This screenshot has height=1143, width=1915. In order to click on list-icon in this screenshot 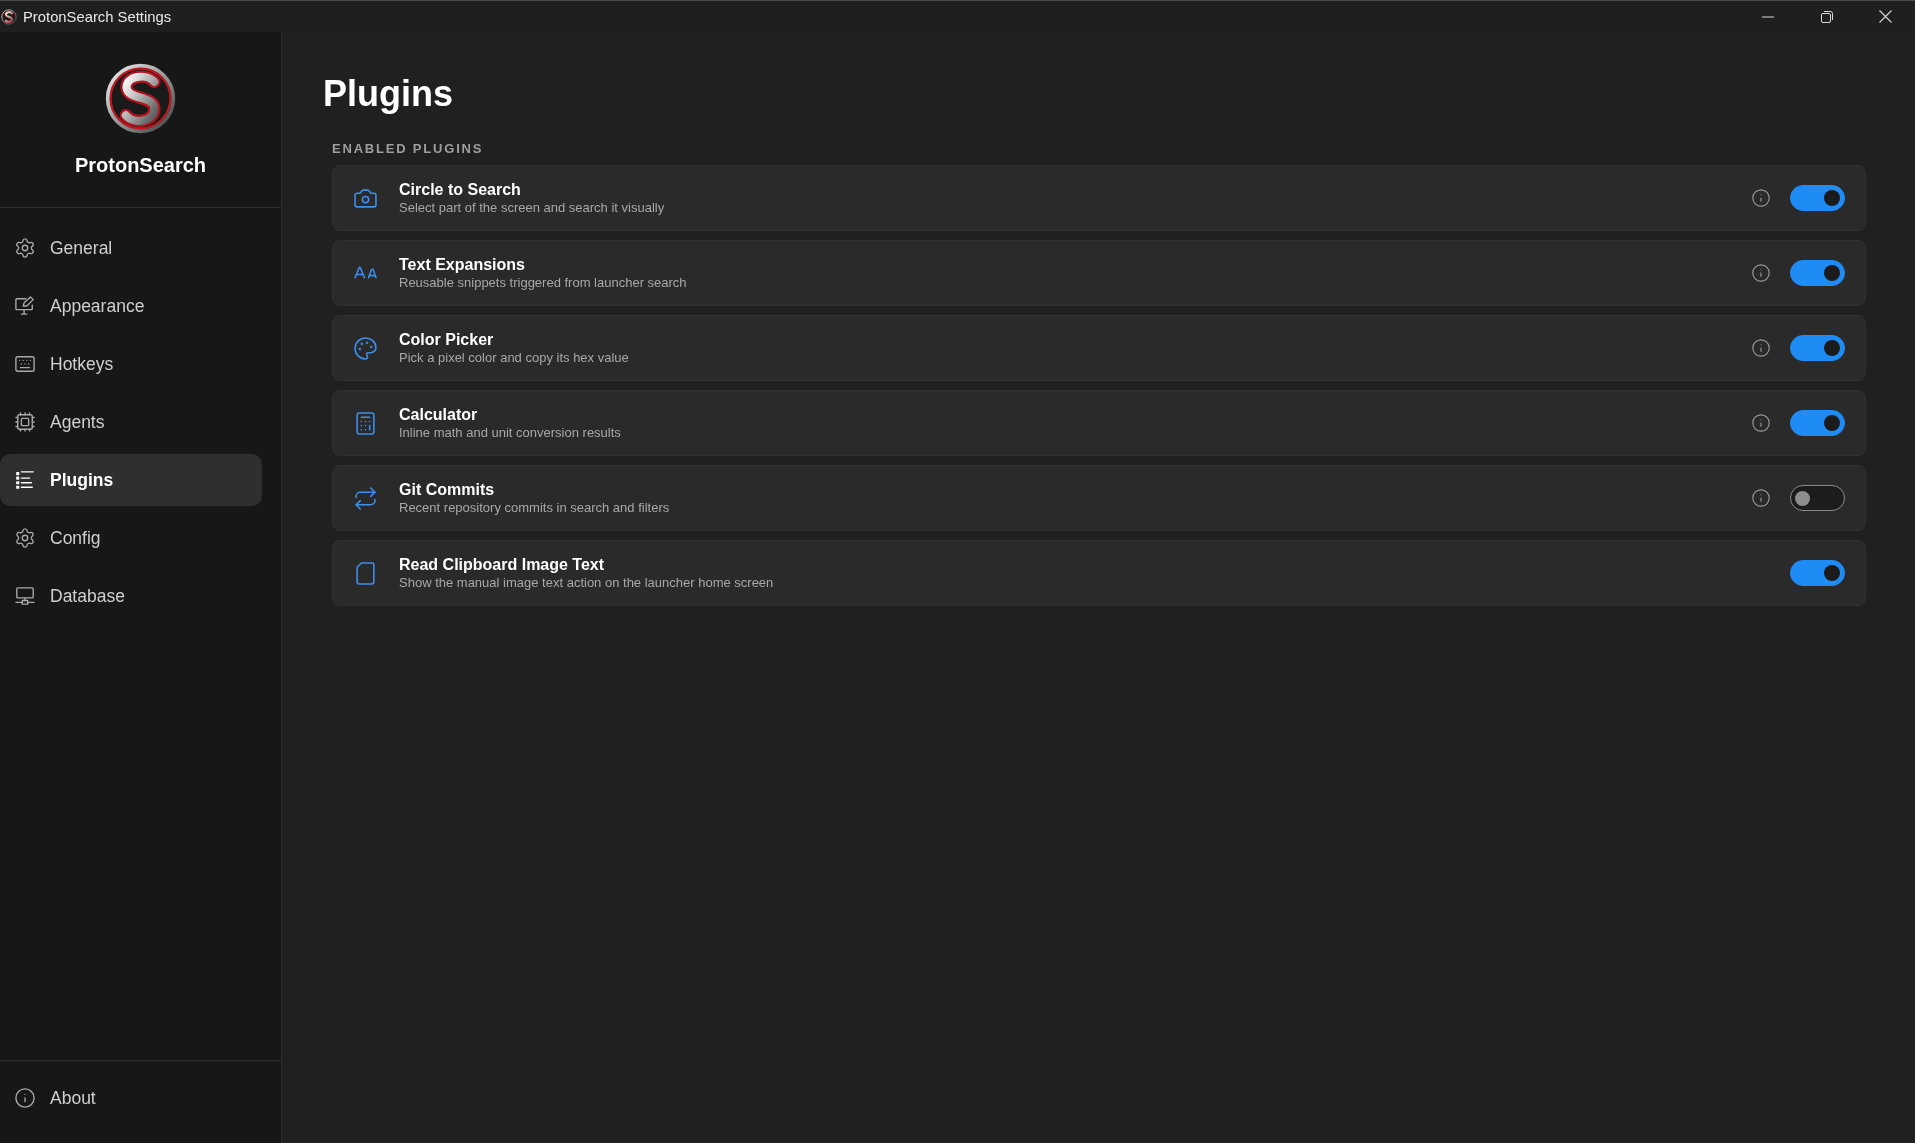, I will do `click(25, 480)`.